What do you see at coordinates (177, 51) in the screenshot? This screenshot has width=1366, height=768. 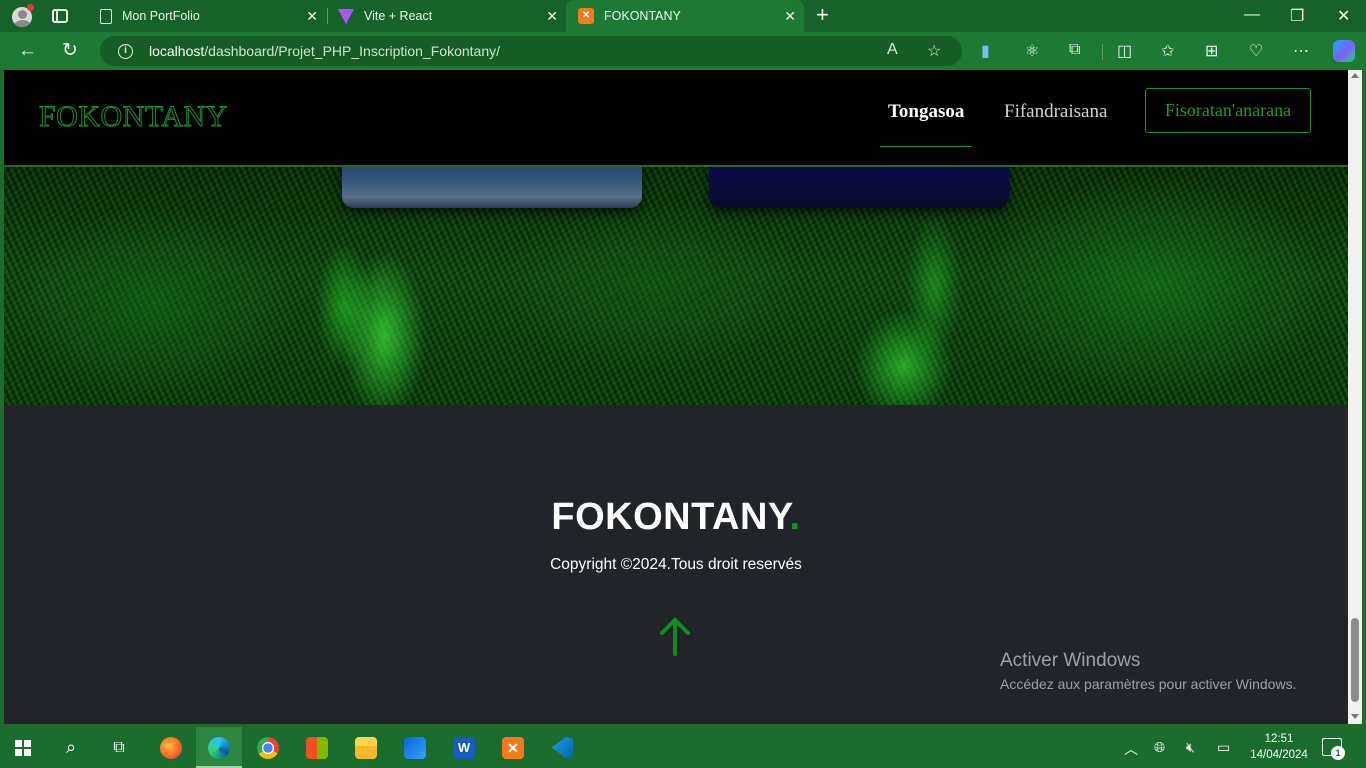 I see `url-host: localhost` at bounding box center [177, 51].